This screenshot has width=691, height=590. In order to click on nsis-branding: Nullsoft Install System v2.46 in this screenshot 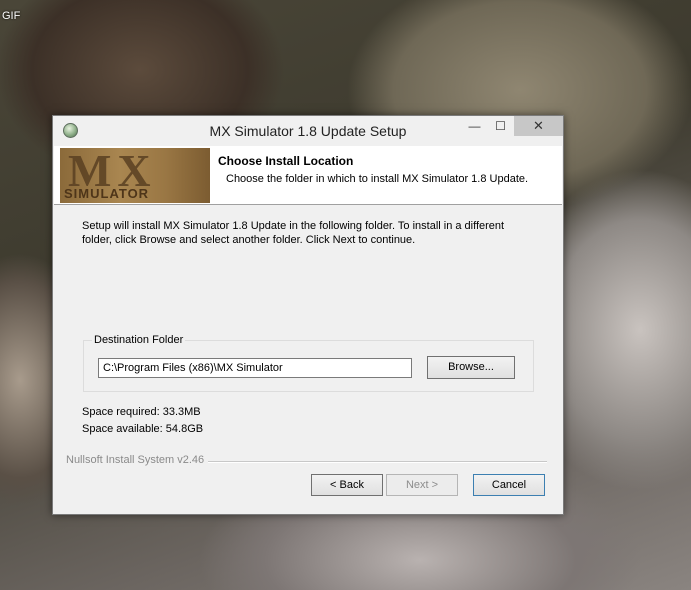, I will do `click(137, 460)`.